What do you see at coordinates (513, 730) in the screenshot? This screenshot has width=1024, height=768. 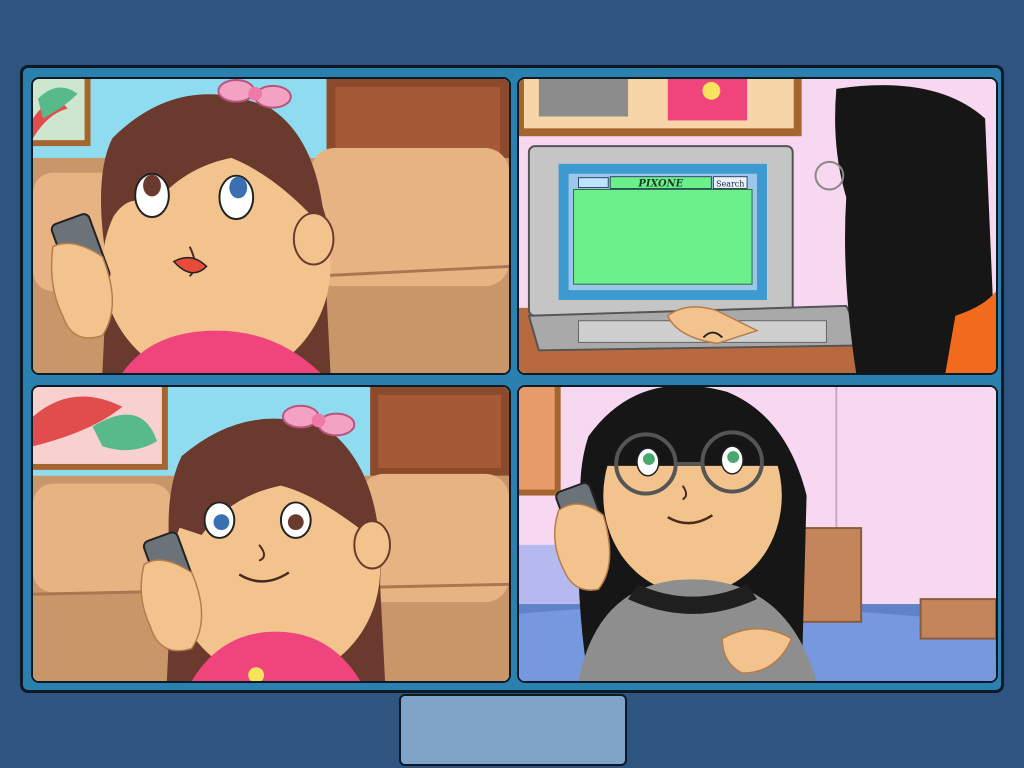 I see `continue-button` at bounding box center [513, 730].